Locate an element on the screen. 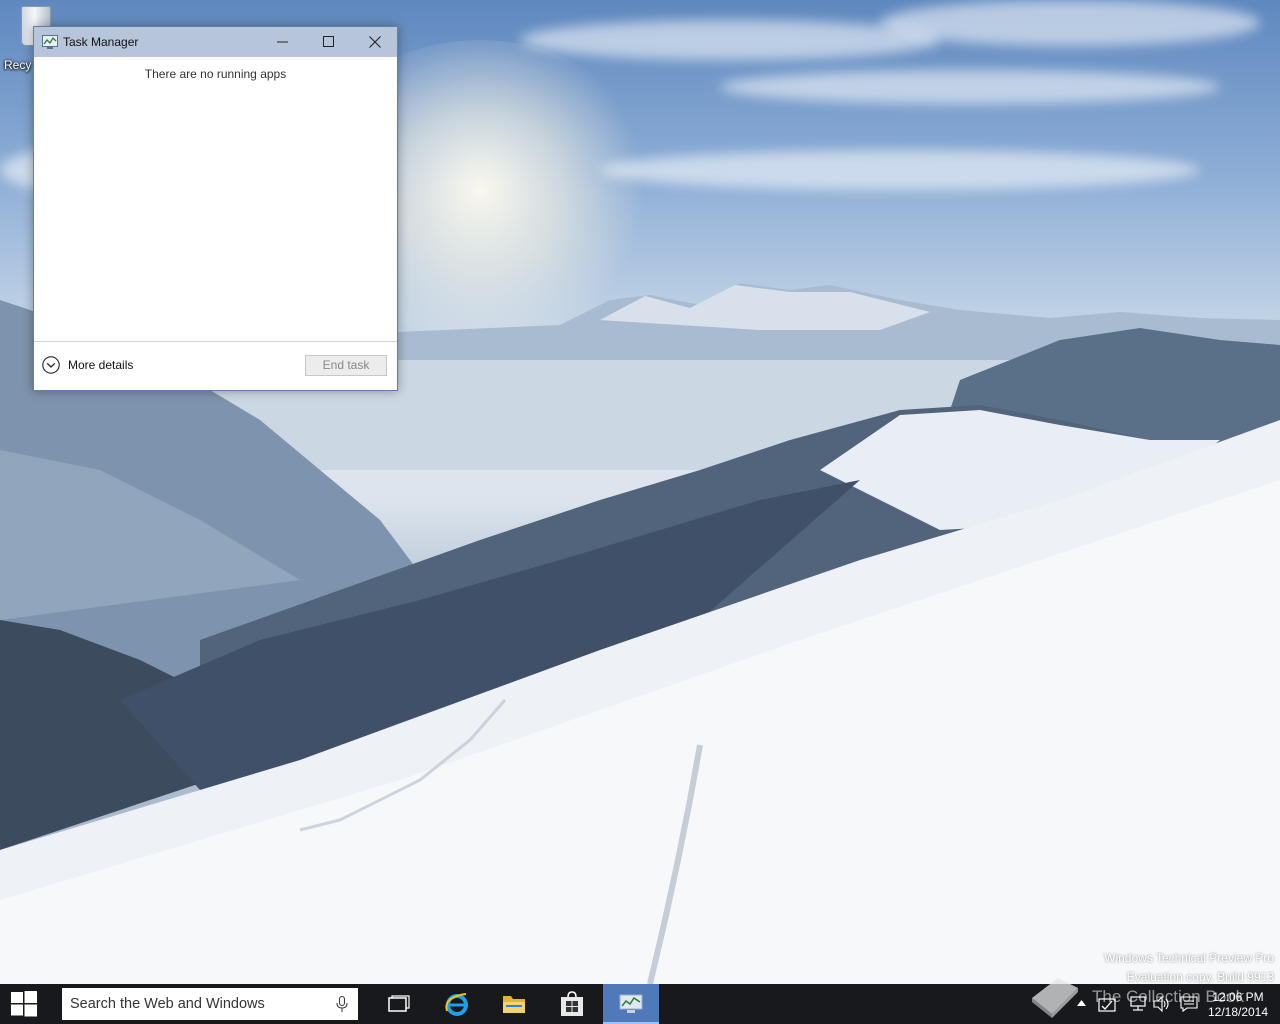 Image resolution: width=1280 pixels, height=1024 pixels. close-button is located at coordinates (375, 42).